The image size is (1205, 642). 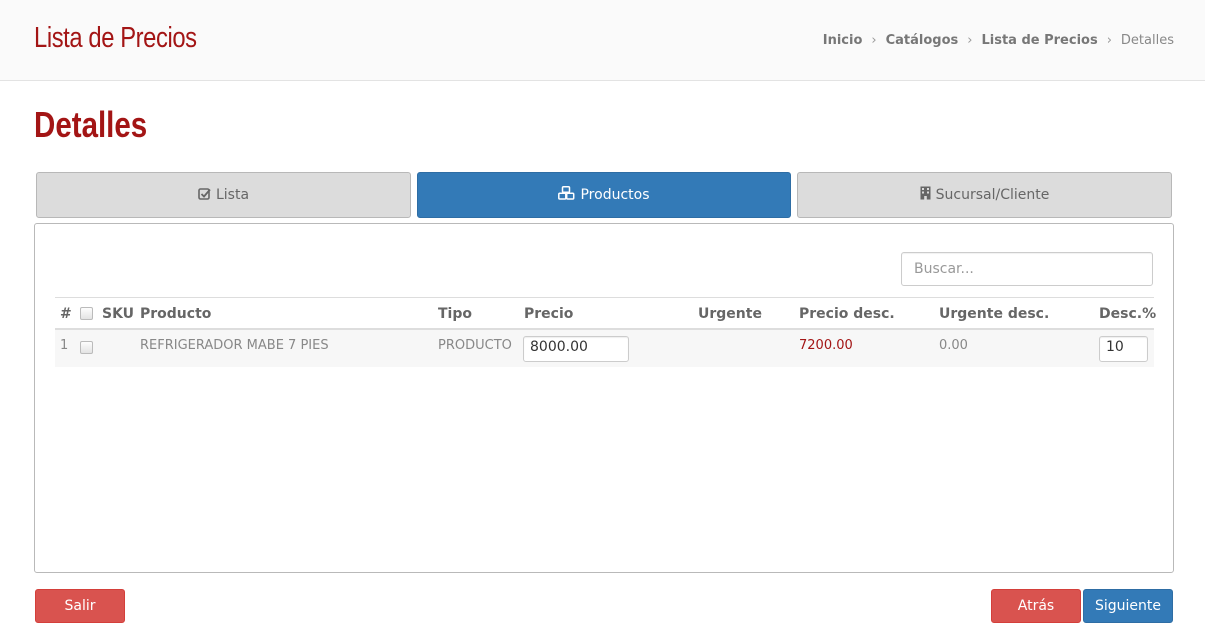 What do you see at coordinates (234, 345) in the screenshot?
I see `row-producto: REFRIGERADOR MABE 7 PIES` at bounding box center [234, 345].